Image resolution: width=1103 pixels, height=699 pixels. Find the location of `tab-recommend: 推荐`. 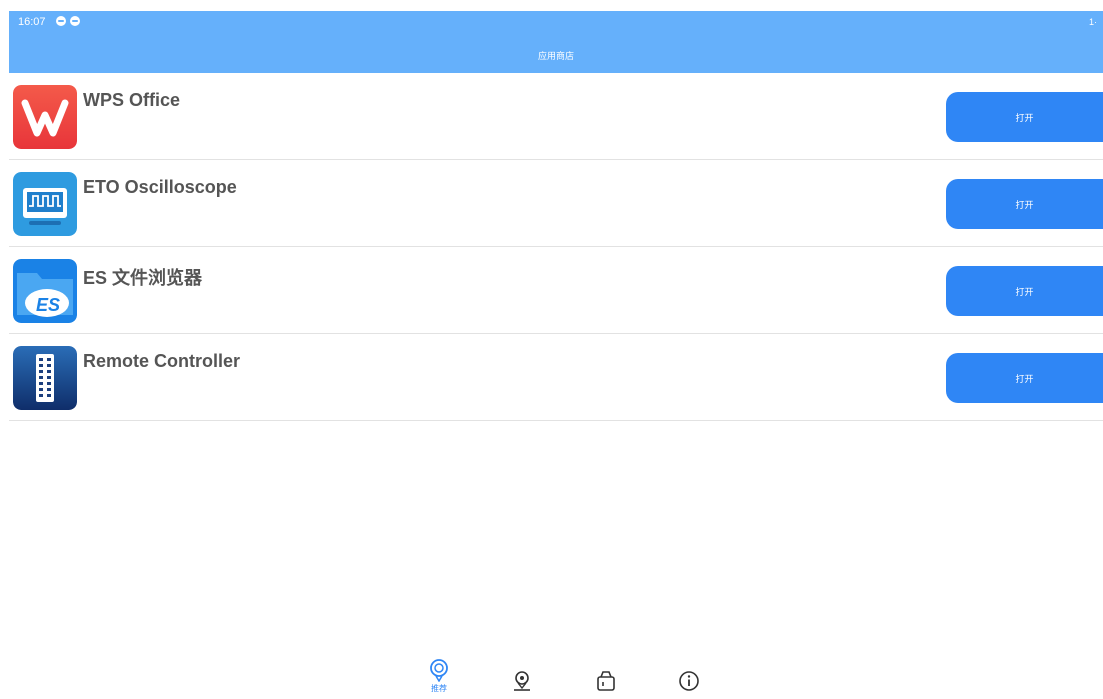

tab-recommend: 推荐 is located at coordinates (439, 678).